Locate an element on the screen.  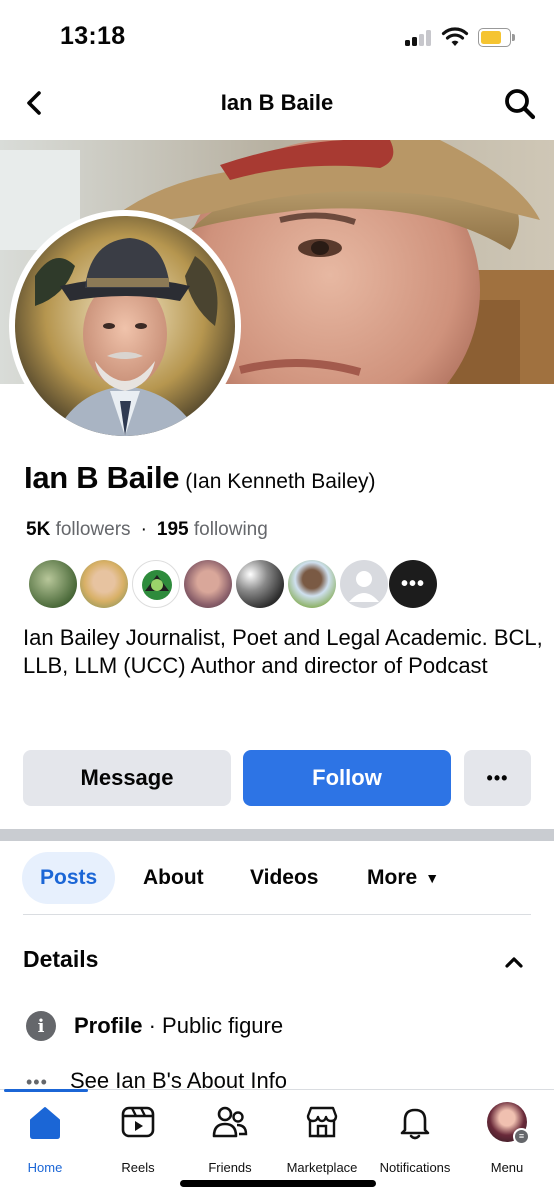
following-count: 195 is located at coordinates (172, 529).